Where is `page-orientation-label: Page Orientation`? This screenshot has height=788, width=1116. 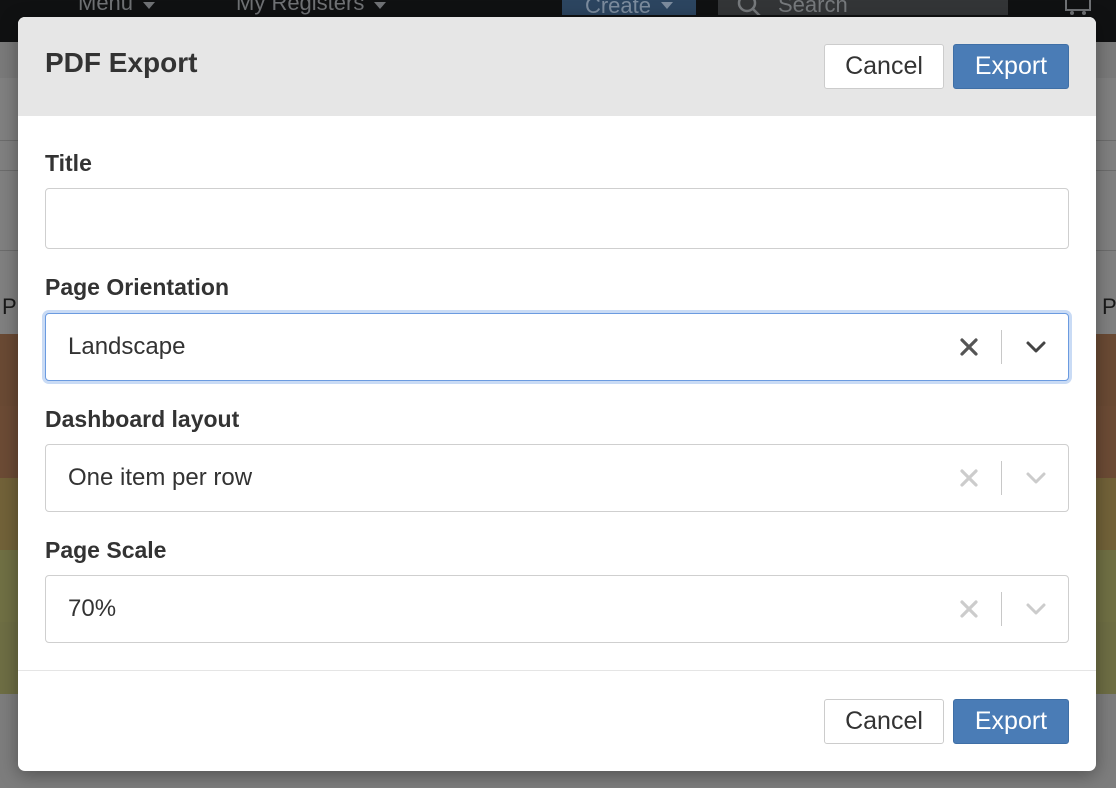 page-orientation-label: Page Orientation is located at coordinates (137, 287).